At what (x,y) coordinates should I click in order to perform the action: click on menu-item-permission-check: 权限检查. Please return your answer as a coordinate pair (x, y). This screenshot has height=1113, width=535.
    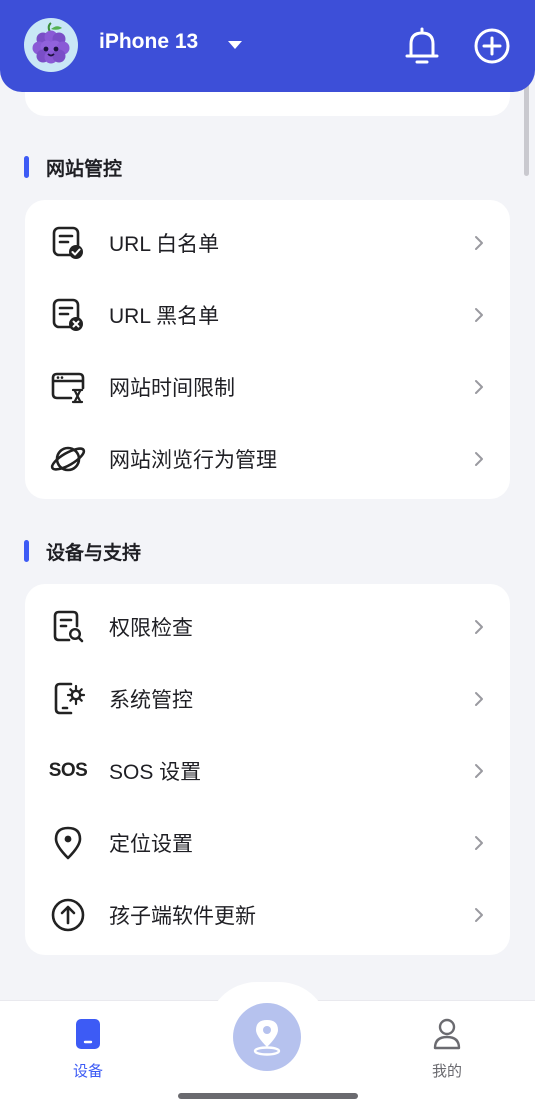
    Looking at the image, I should click on (267, 627).